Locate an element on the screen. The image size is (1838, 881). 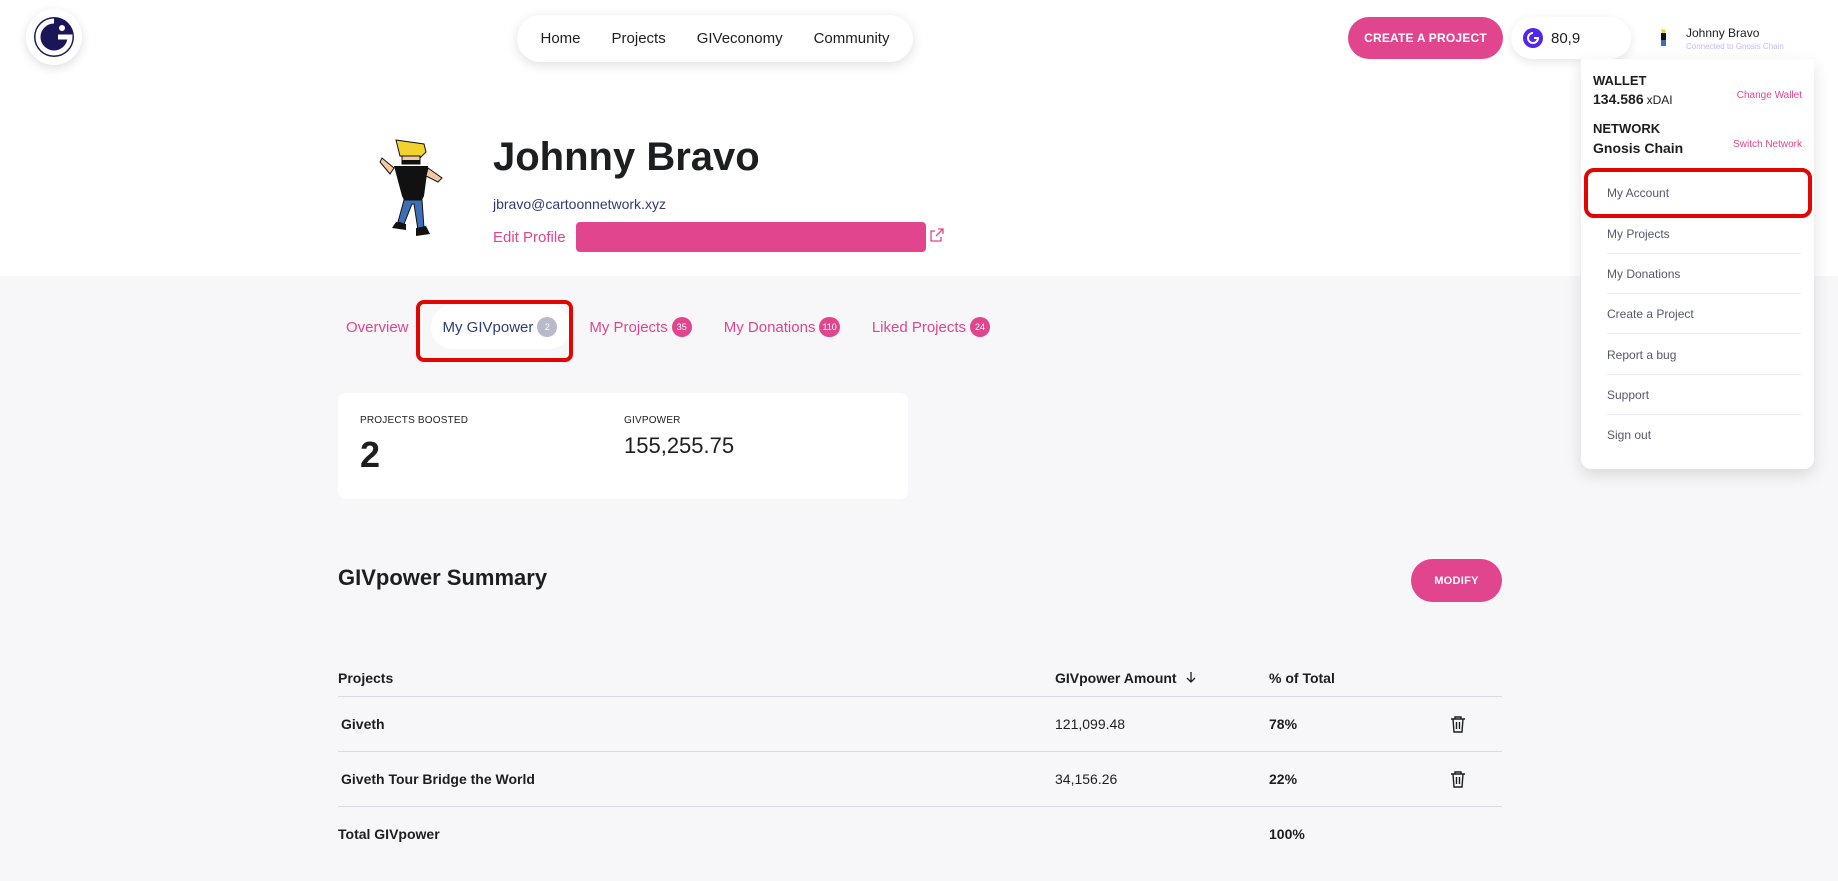
giveth-logo is located at coordinates (54, 37).